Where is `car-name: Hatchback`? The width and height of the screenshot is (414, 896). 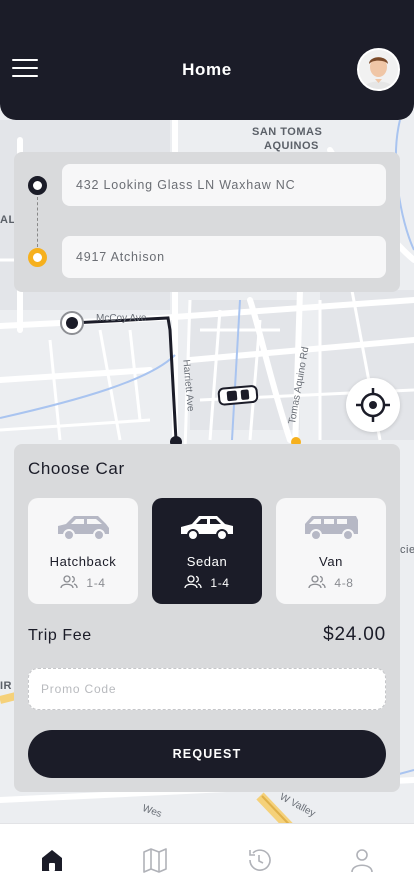 car-name: Hatchback is located at coordinates (83, 561).